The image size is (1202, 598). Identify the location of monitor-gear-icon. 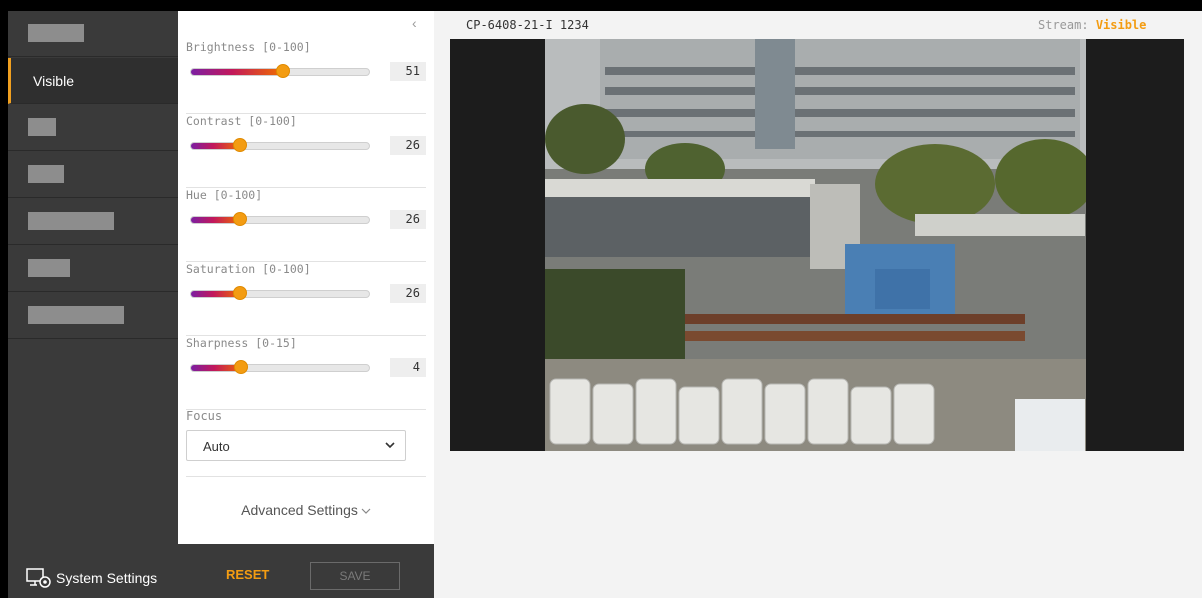
(38, 578).